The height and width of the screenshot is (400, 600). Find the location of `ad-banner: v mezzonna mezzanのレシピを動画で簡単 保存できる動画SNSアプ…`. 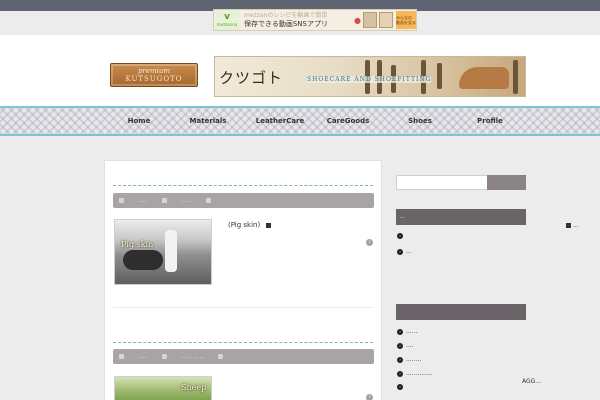

ad-banner: v mezzonna mezzanのレシピを動画で簡単 保存できる動画SNSアプ… is located at coordinates (315, 20).